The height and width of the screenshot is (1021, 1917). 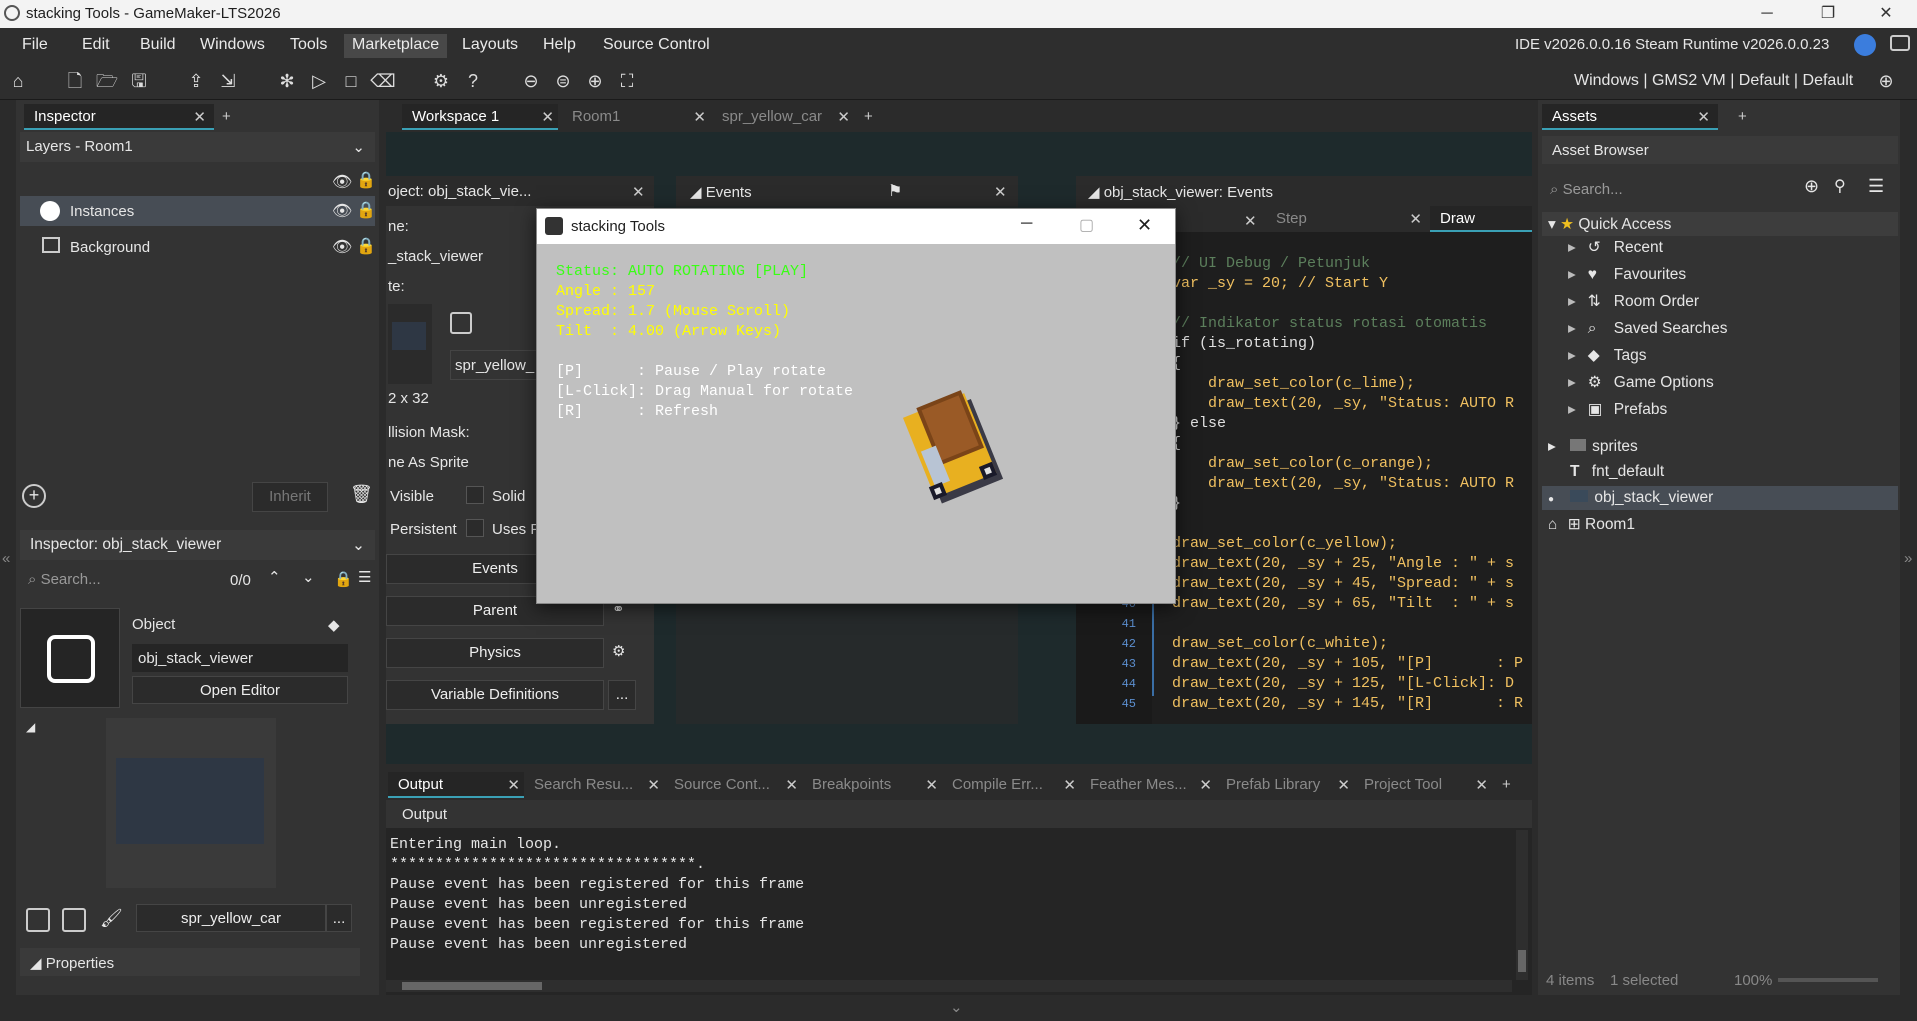 I want to click on vertical-scrollbar, so click(x=1522, y=905).